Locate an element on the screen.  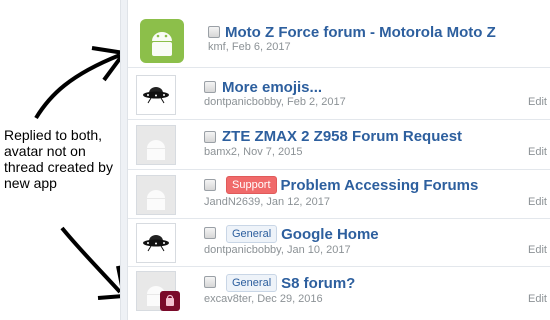
app-badge-icon is located at coordinates (170, 301).